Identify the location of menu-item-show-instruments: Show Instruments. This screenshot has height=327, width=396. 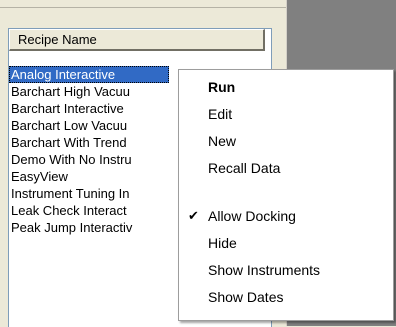
(286, 270).